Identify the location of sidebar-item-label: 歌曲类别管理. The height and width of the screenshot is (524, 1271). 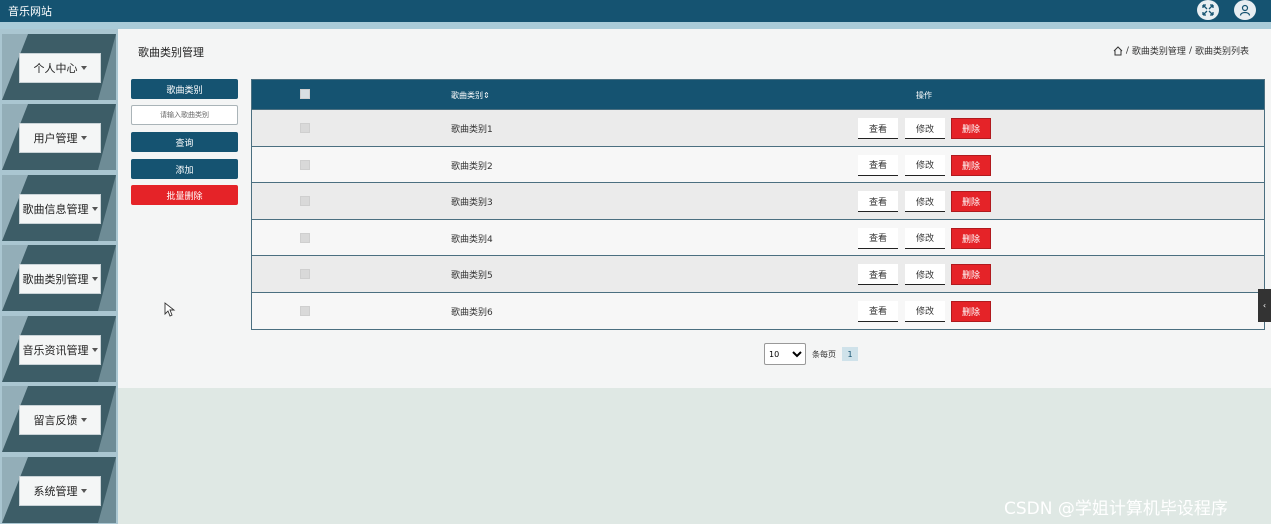
(55, 279).